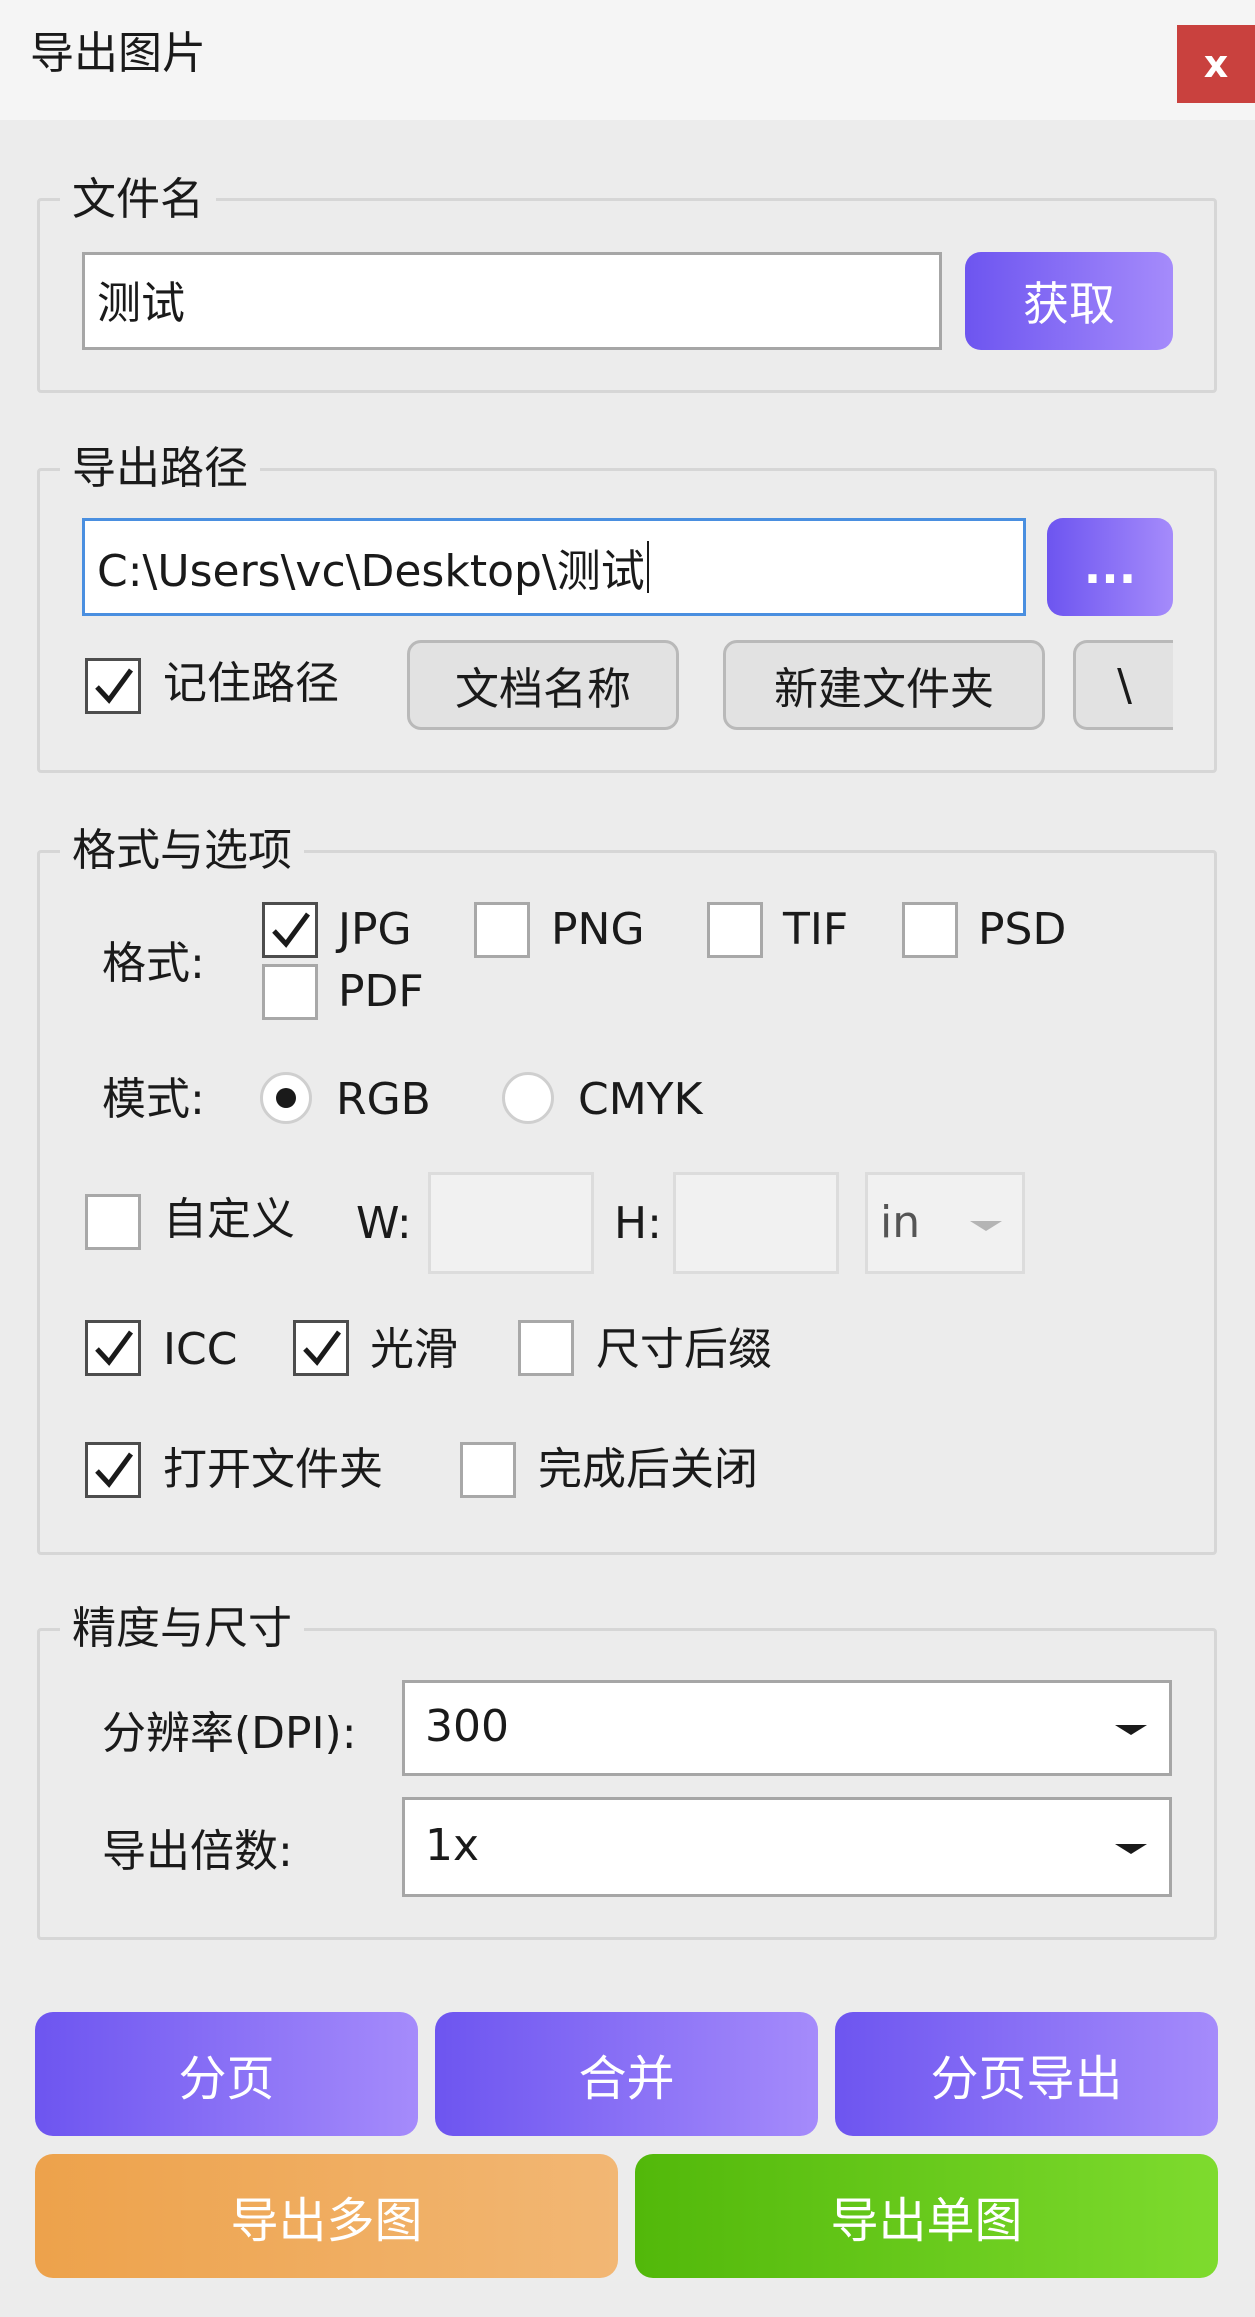 Image resolution: width=1255 pixels, height=2317 pixels. I want to click on height-label: H:, so click(638, 1223).